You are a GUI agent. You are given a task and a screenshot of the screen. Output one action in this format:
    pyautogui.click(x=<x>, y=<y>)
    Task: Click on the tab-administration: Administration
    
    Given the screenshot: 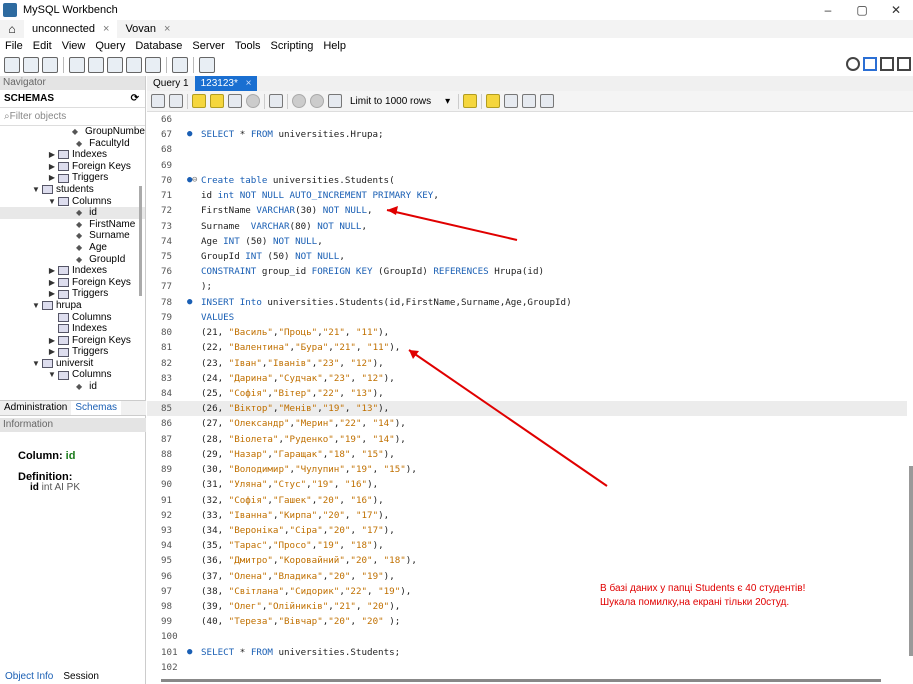 What is the action you would take?
    pyautogui.click(x=35, y=408)
    